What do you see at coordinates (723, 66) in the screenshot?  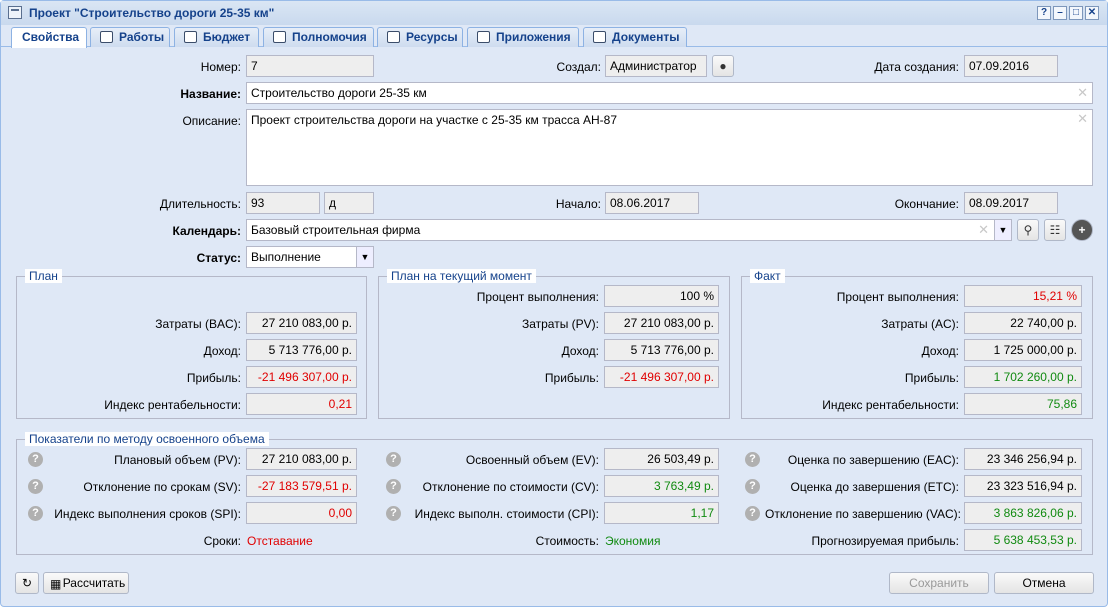 I see `user-icon: ●` at bounding box center [723, 66].